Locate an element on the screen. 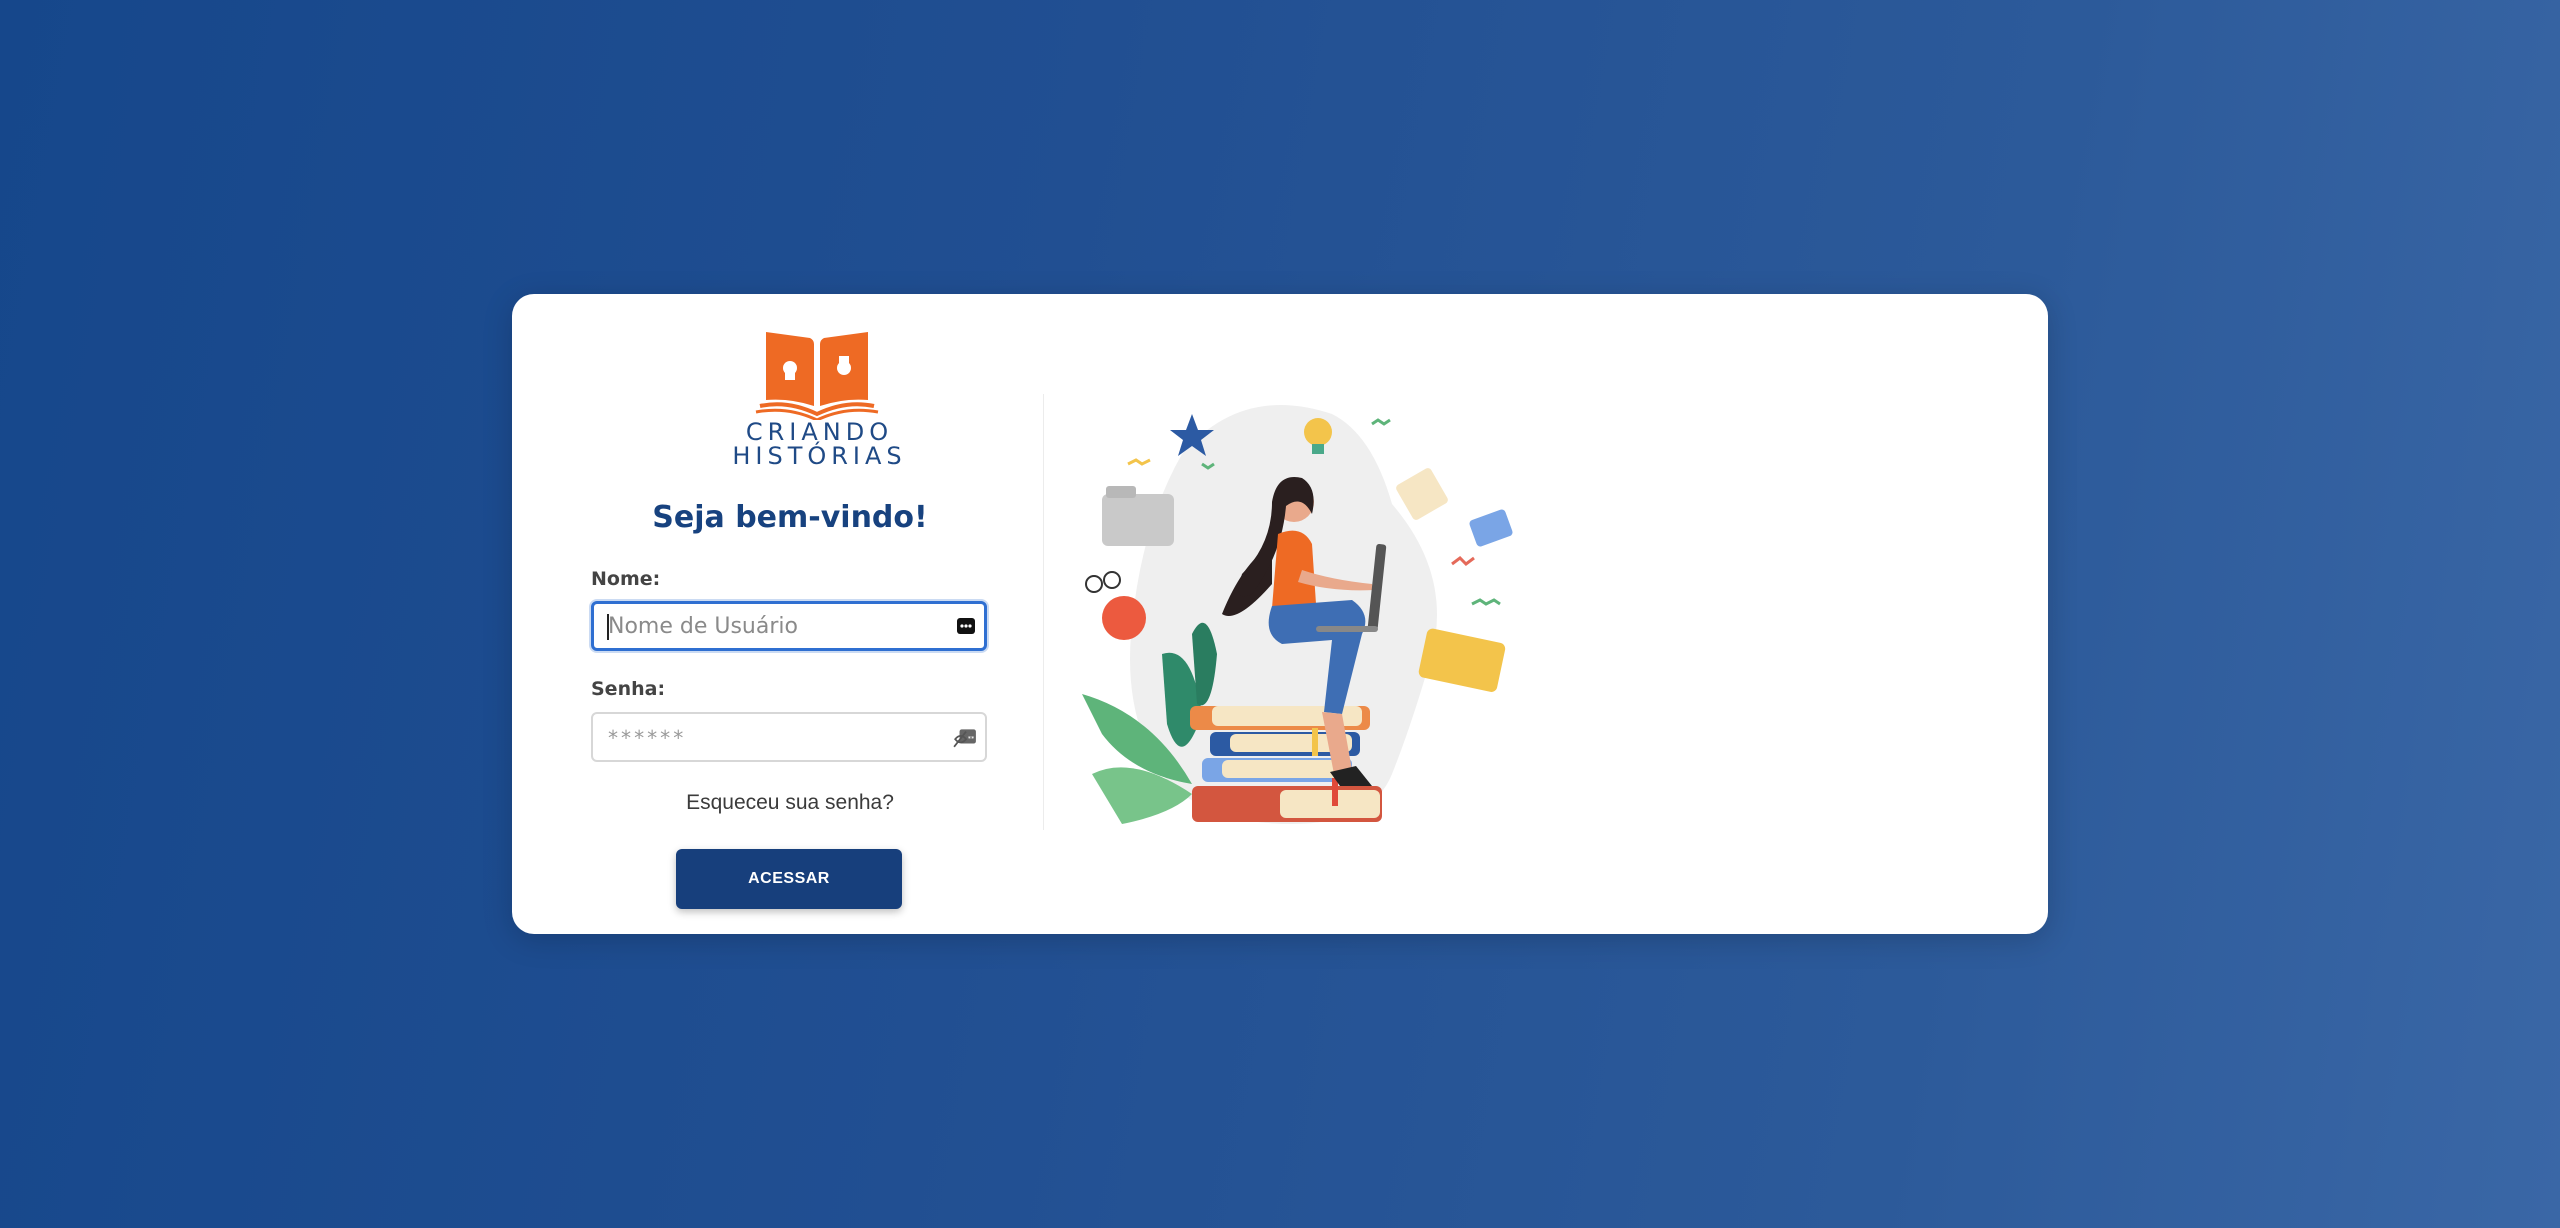  submit-button: ACESSAR is located at coordinates (789, 879).